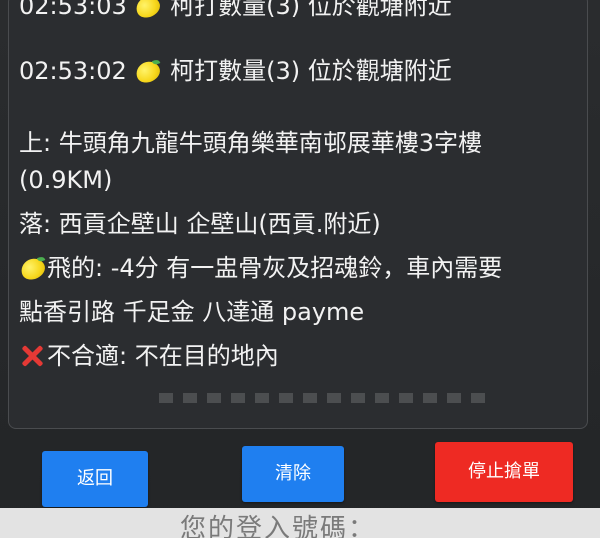 This screenshot has height=538, width=600. What do you see at coordinates (32, 356) in the screenshot?
I see `cross-icon` at bounding box center [32, 356].